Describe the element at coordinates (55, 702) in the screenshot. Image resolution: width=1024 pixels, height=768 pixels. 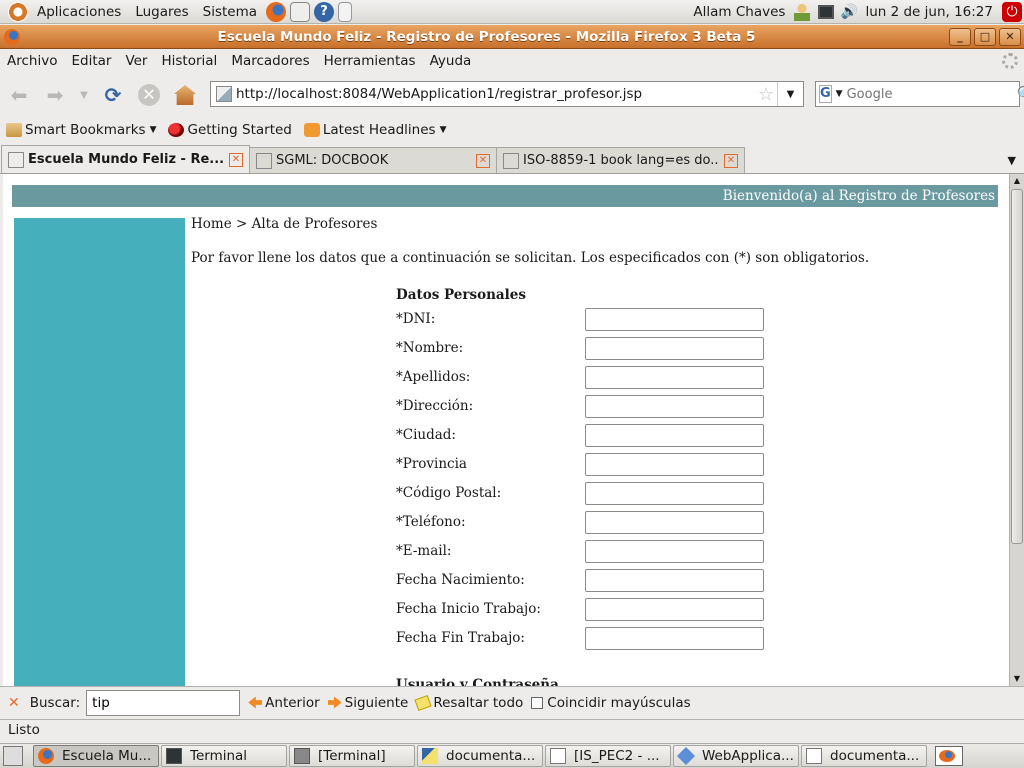
I see `find-label: Buscar:` at that location.